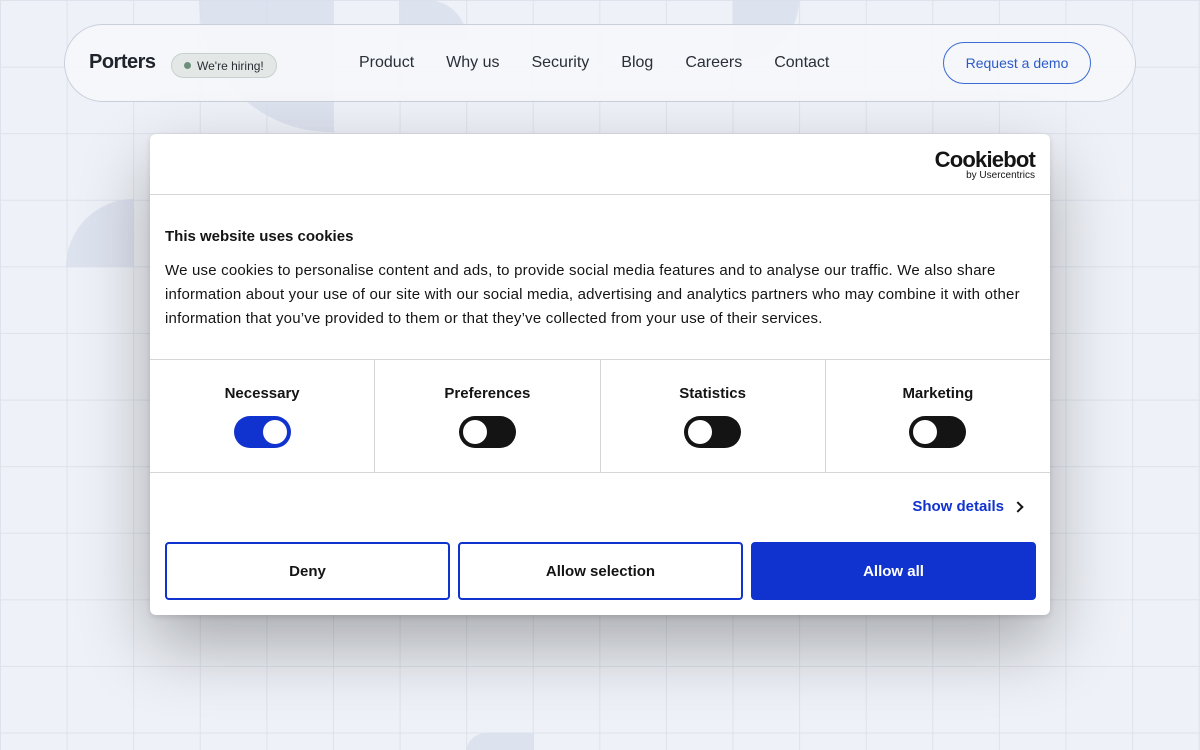  Describe the element at coordinates (801, 63) in the screenshot. I see `nav-link-contact: Contact` at that location.